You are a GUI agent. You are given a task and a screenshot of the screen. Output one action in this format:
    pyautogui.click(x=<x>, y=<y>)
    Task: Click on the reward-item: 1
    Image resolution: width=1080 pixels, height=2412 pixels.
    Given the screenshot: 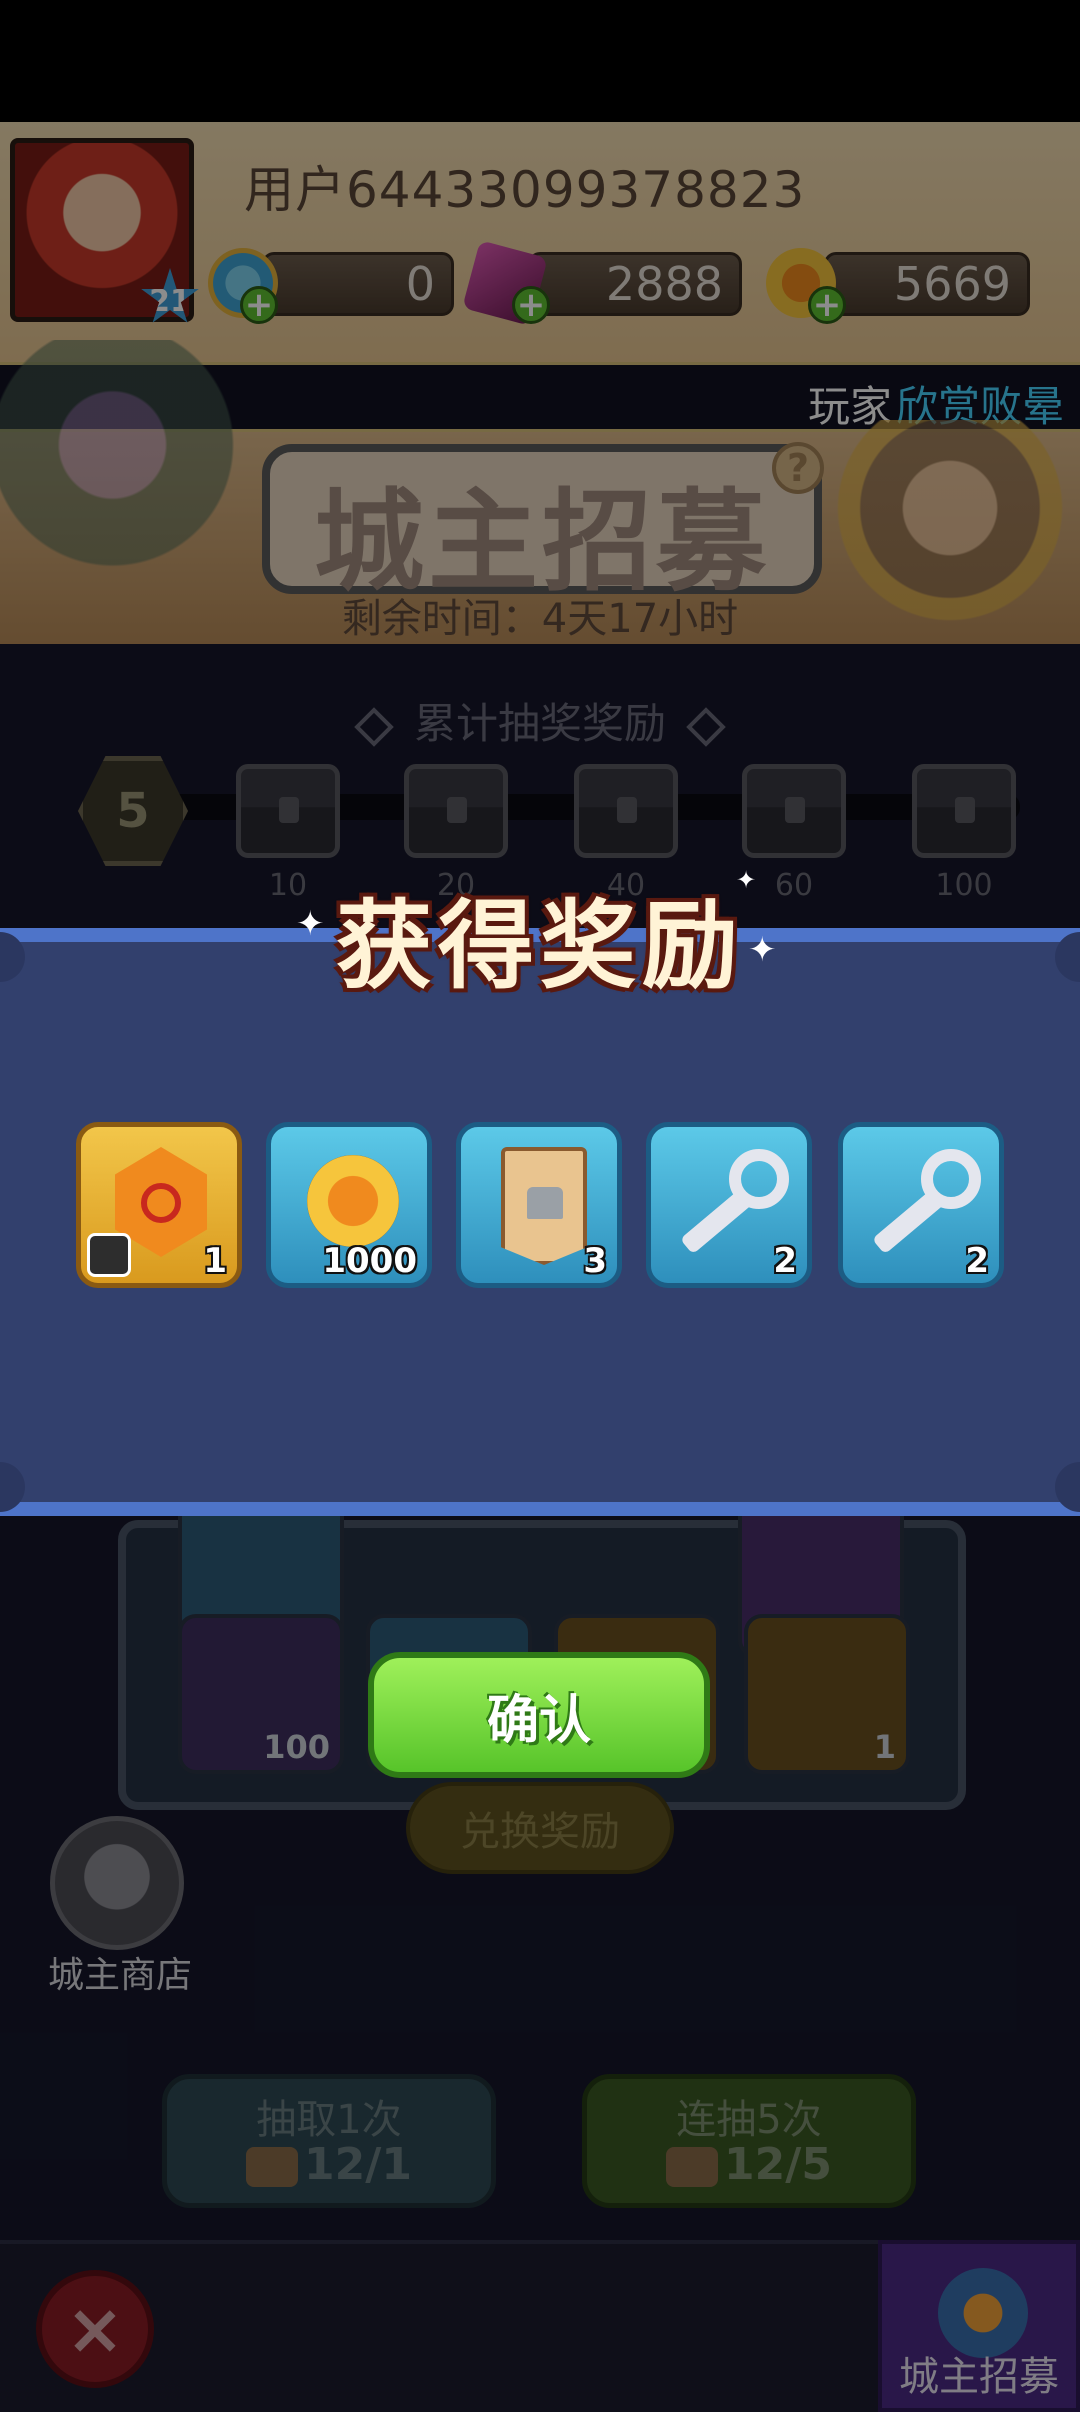 What is the action you would take?
    pyautogui.click(x=159, y=1205)
    